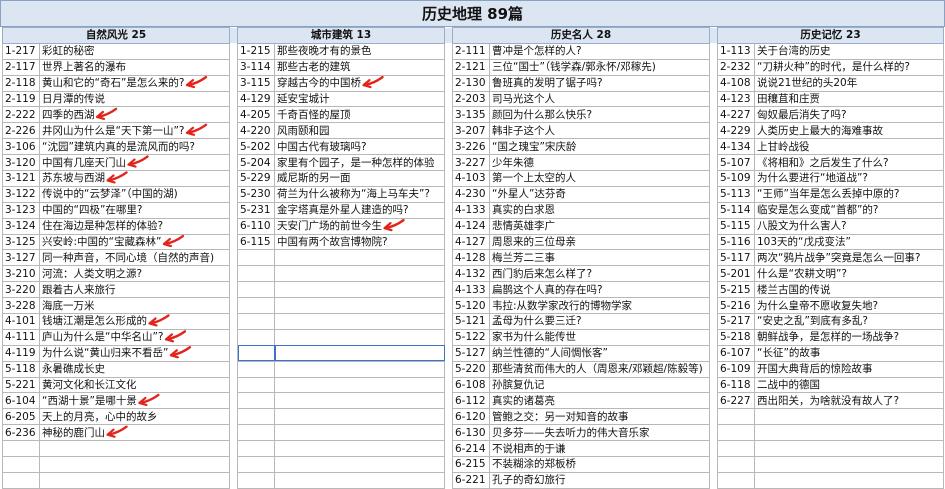 The height and width of the screenshot is (489, 945). I want to click on episode-code-cell: 5-118, so click(21, 369).